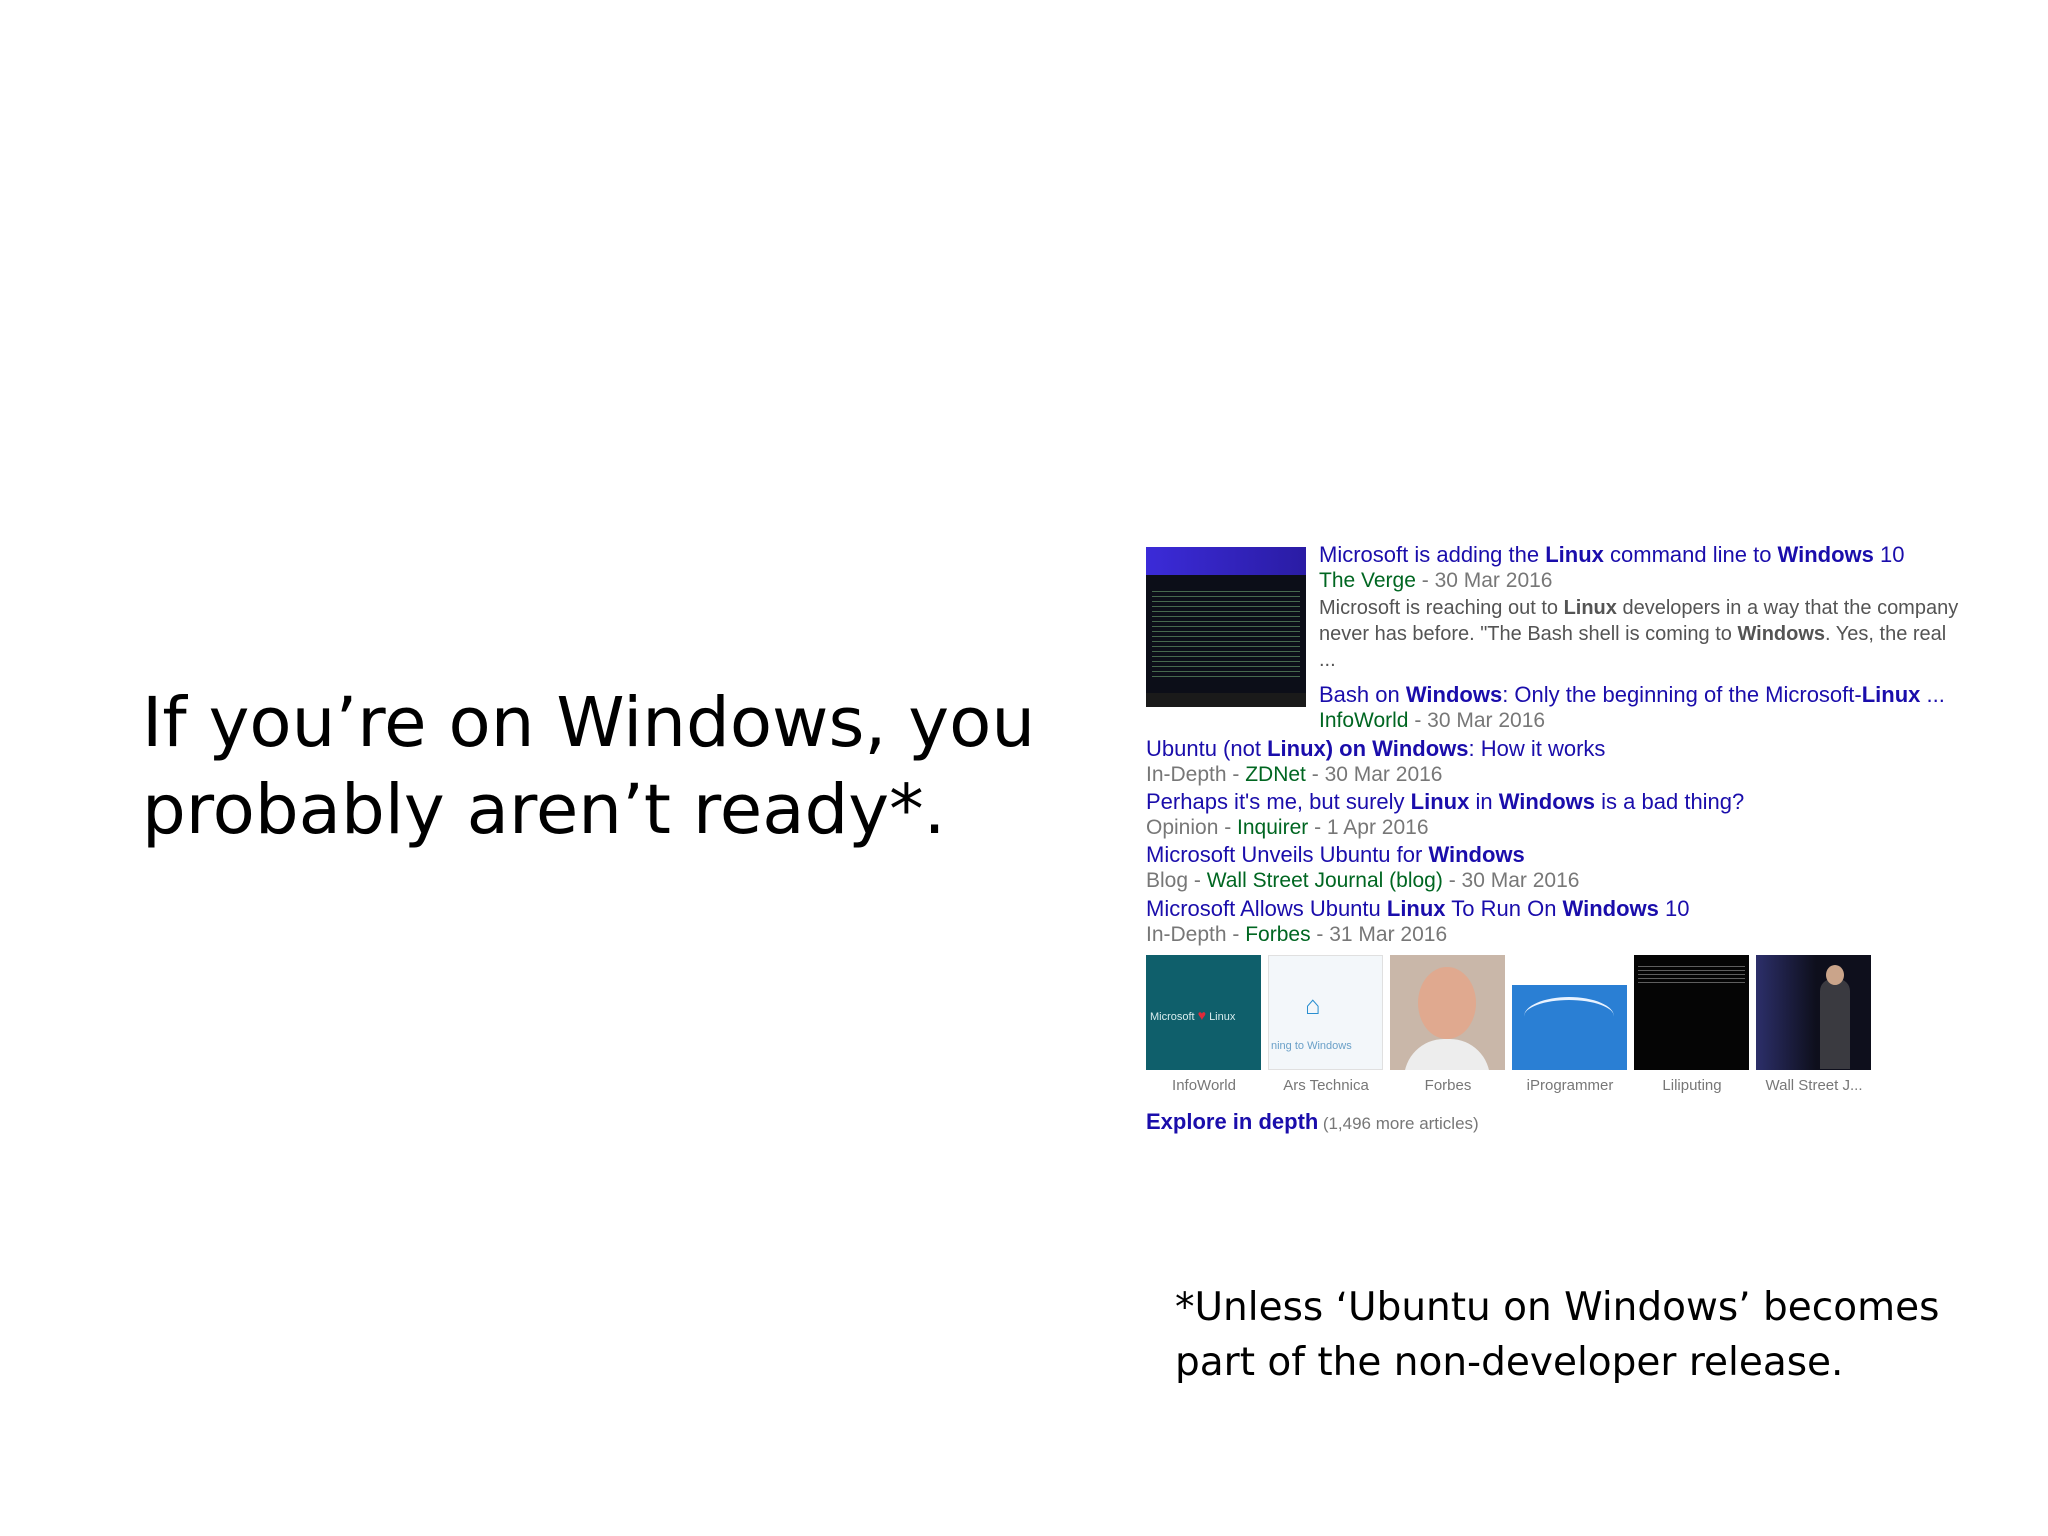  Describe the element at coordinates (1201, 1015) in the screenshot. I see `heart-icon: ♥` at that location.